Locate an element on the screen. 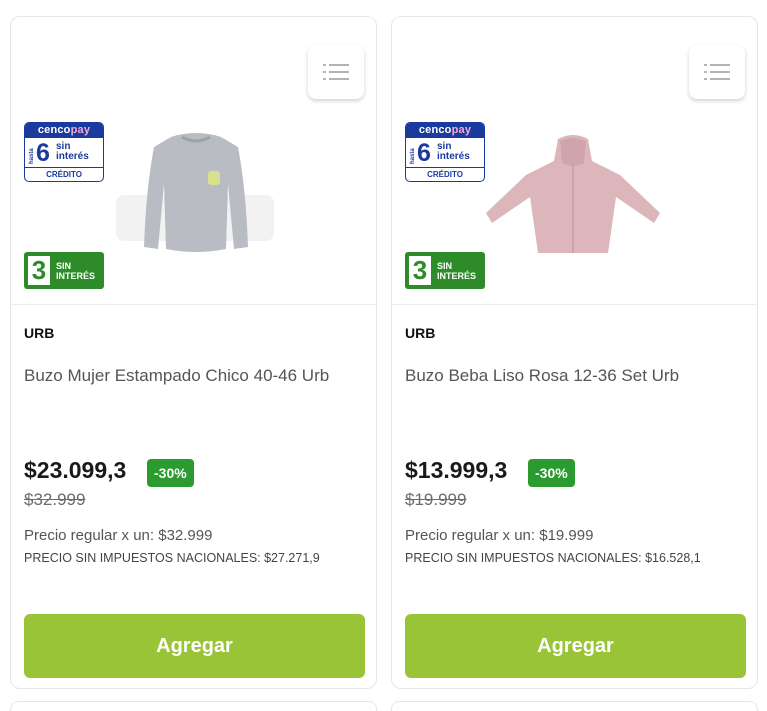 The width and height of the screenshot is (767, 711). regular-price: Precio regular x un: $32.999 is located at coordinates (118, 535).